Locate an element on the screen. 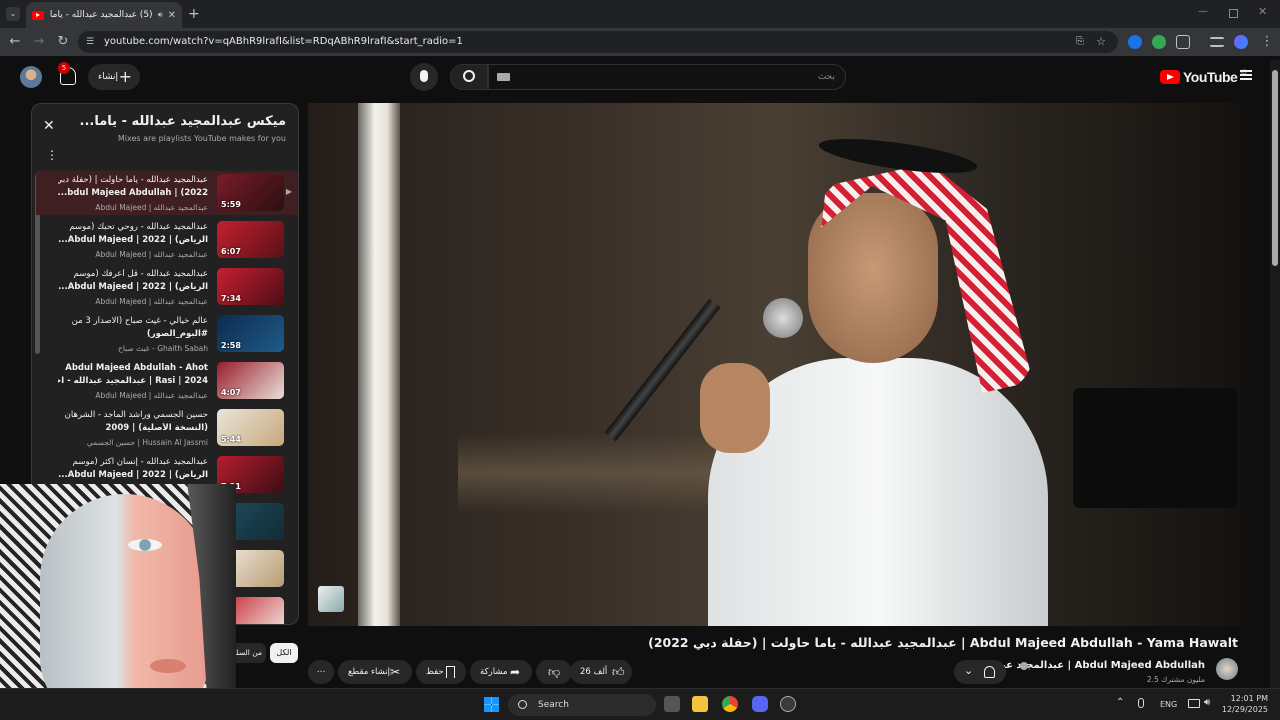 Image resolution: width=1280 pixels, height=720 pixels. chip-all: الكل is located at coordinates (284, 653).